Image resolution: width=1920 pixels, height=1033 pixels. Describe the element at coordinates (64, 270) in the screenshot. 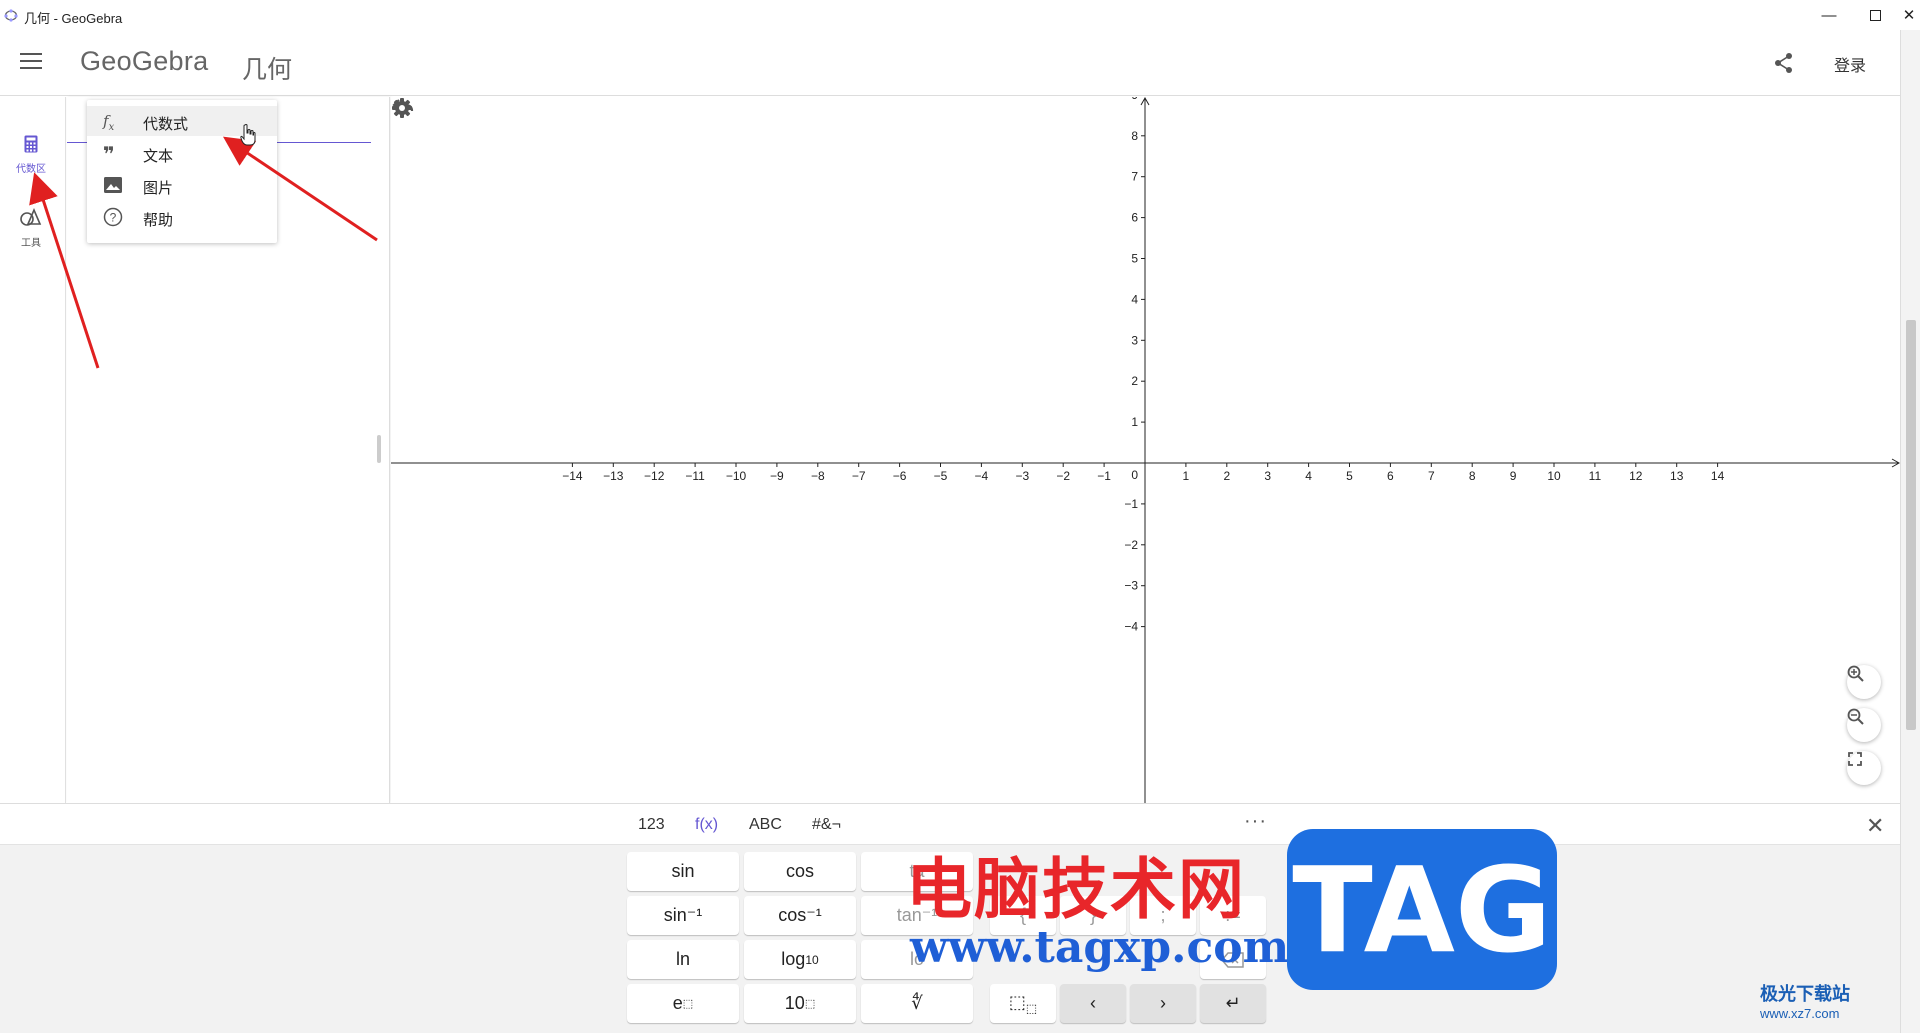

I see `arrow-to-algebra-tab` at that location.